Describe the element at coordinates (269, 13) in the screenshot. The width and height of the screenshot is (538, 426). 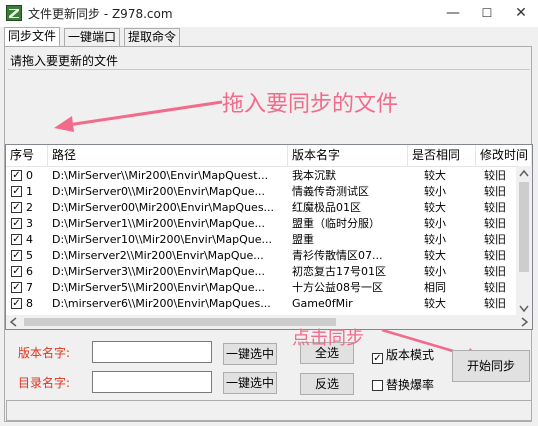
I see `title-bar: 文件更新同步 - Z978.com — ☐ ✕` at that location.